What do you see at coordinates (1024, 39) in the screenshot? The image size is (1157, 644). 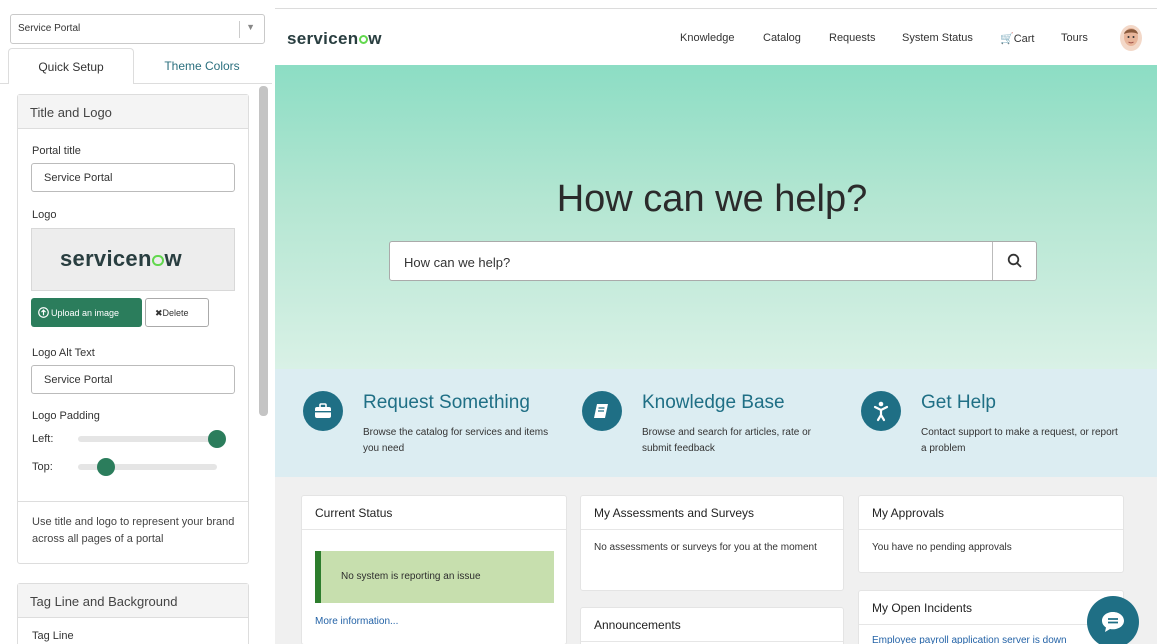 I see `nav-cart-label: Cart` at bounding box center [1024, 39].